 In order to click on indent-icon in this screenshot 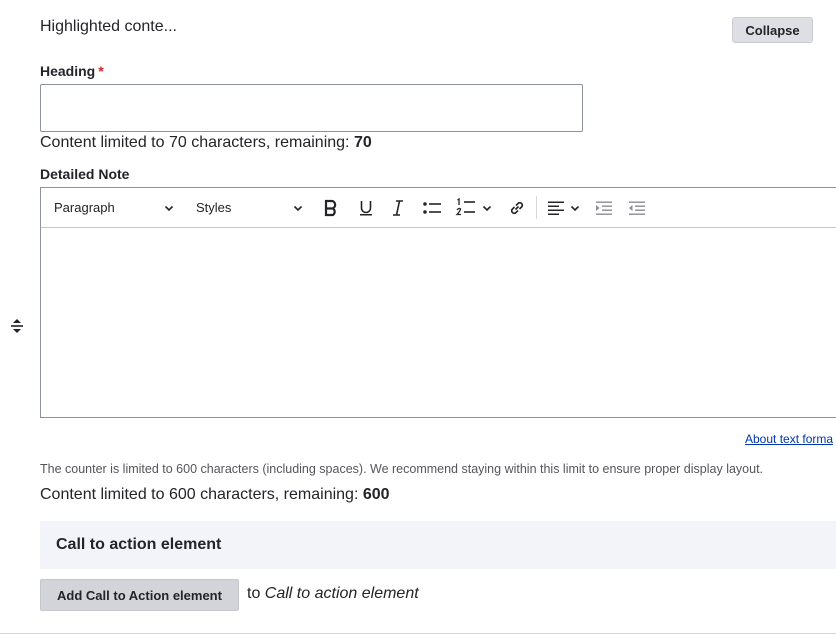, I will do `click(604, 208)`.